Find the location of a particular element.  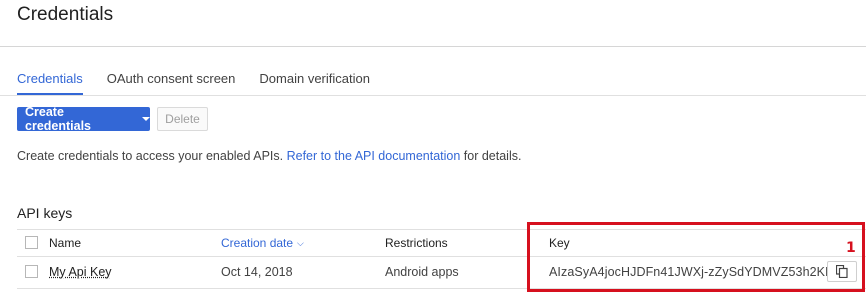

row-checkbox is located at coordinates (31, 271).